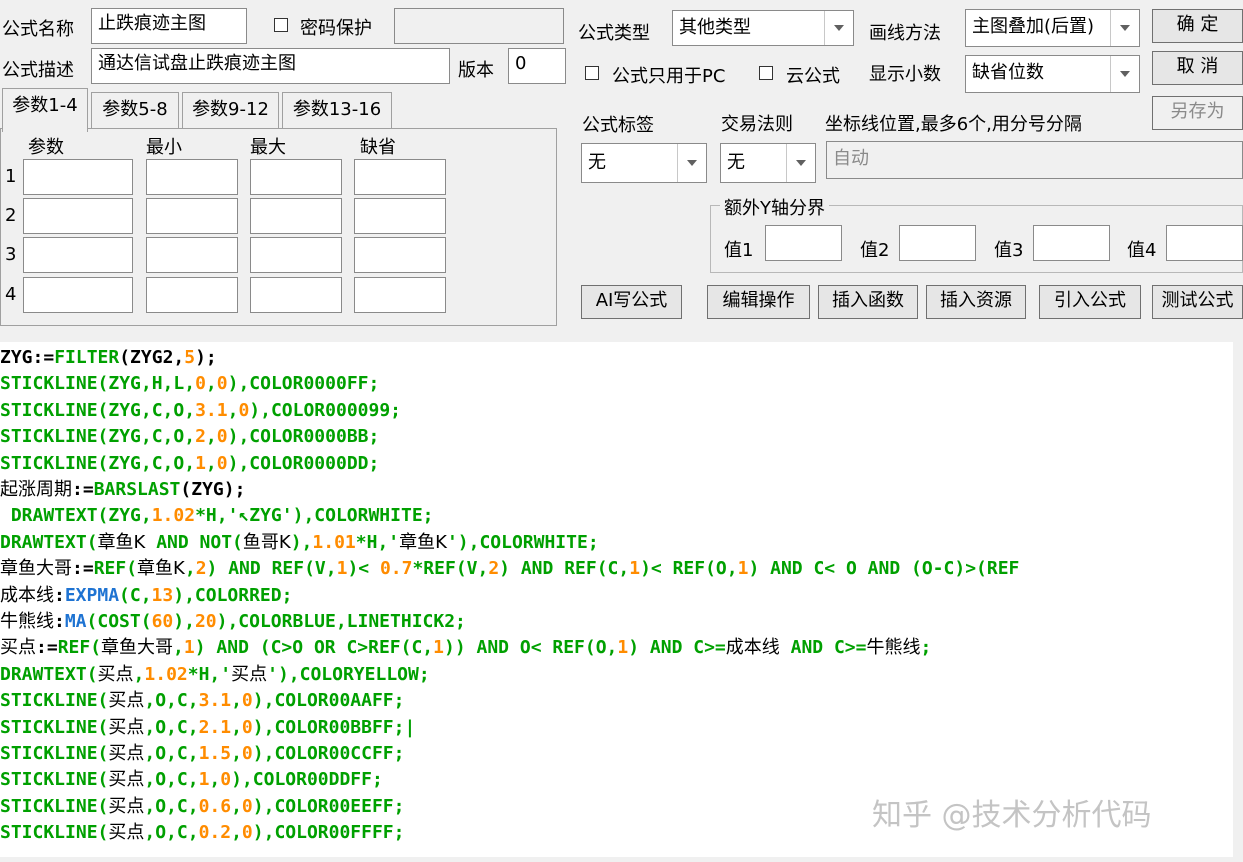  Describe the element at coordinates (192, 177) in the screenshot. I see `param-1-min` at that location.